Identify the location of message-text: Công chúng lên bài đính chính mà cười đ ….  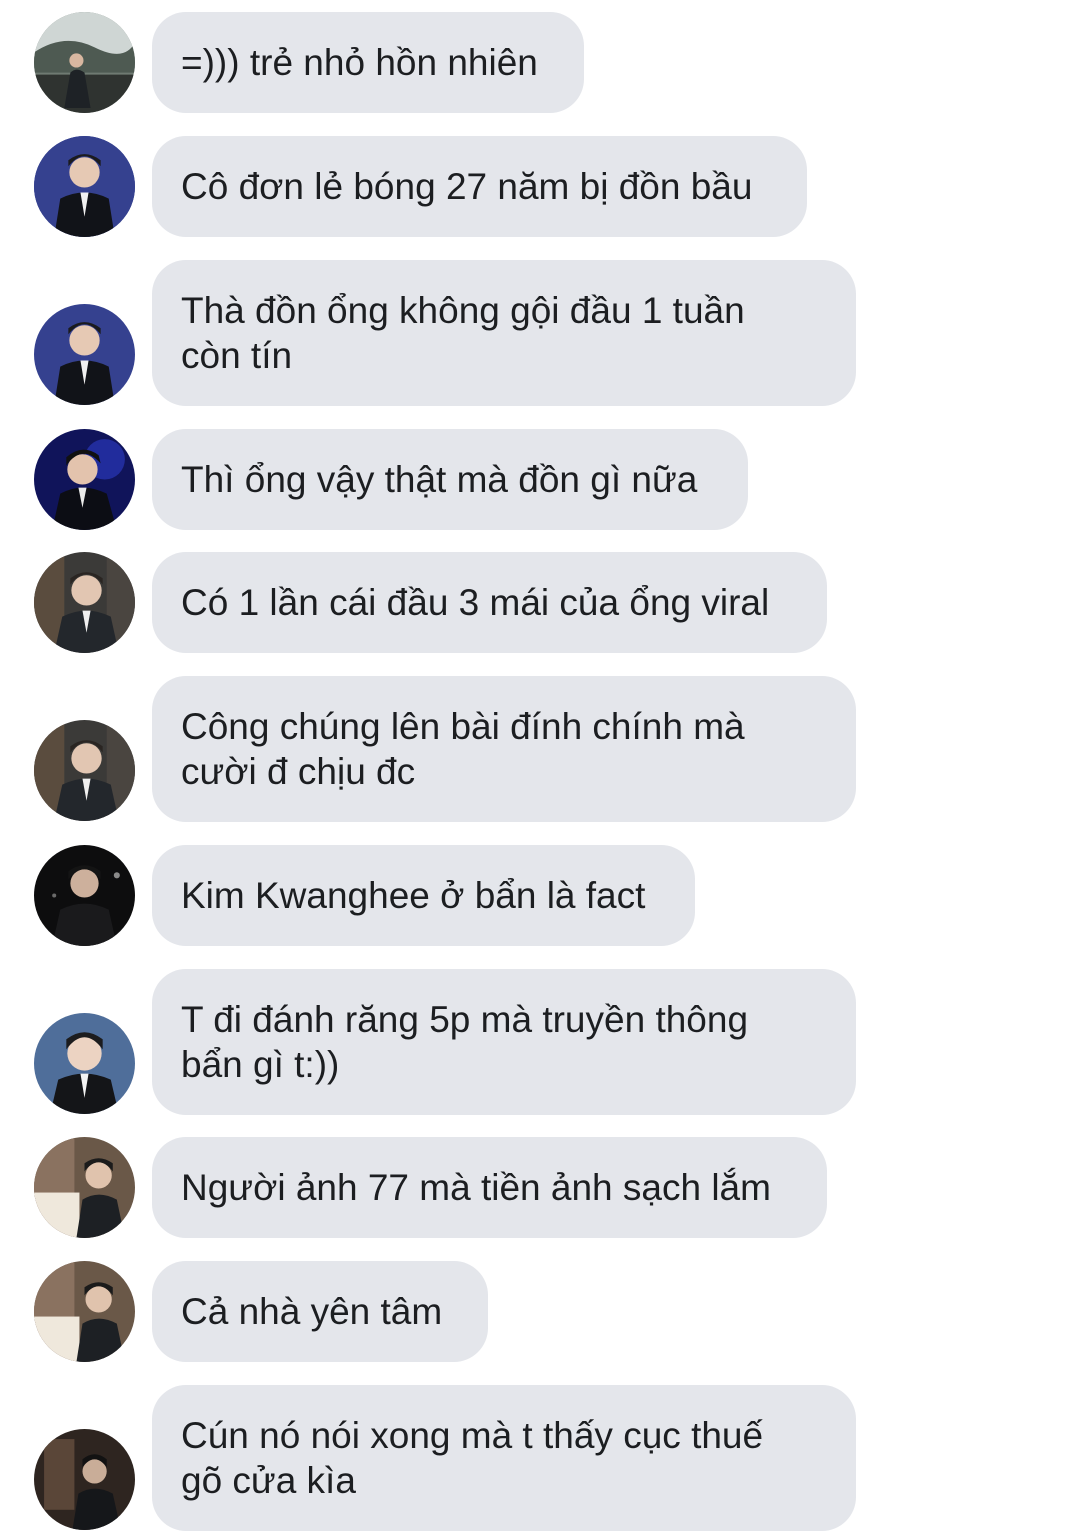
(463, 749).